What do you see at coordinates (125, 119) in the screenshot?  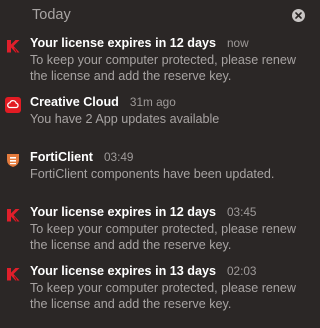 I see `notification-body: You have 2 App updates available` at bounding box center [125, 119].